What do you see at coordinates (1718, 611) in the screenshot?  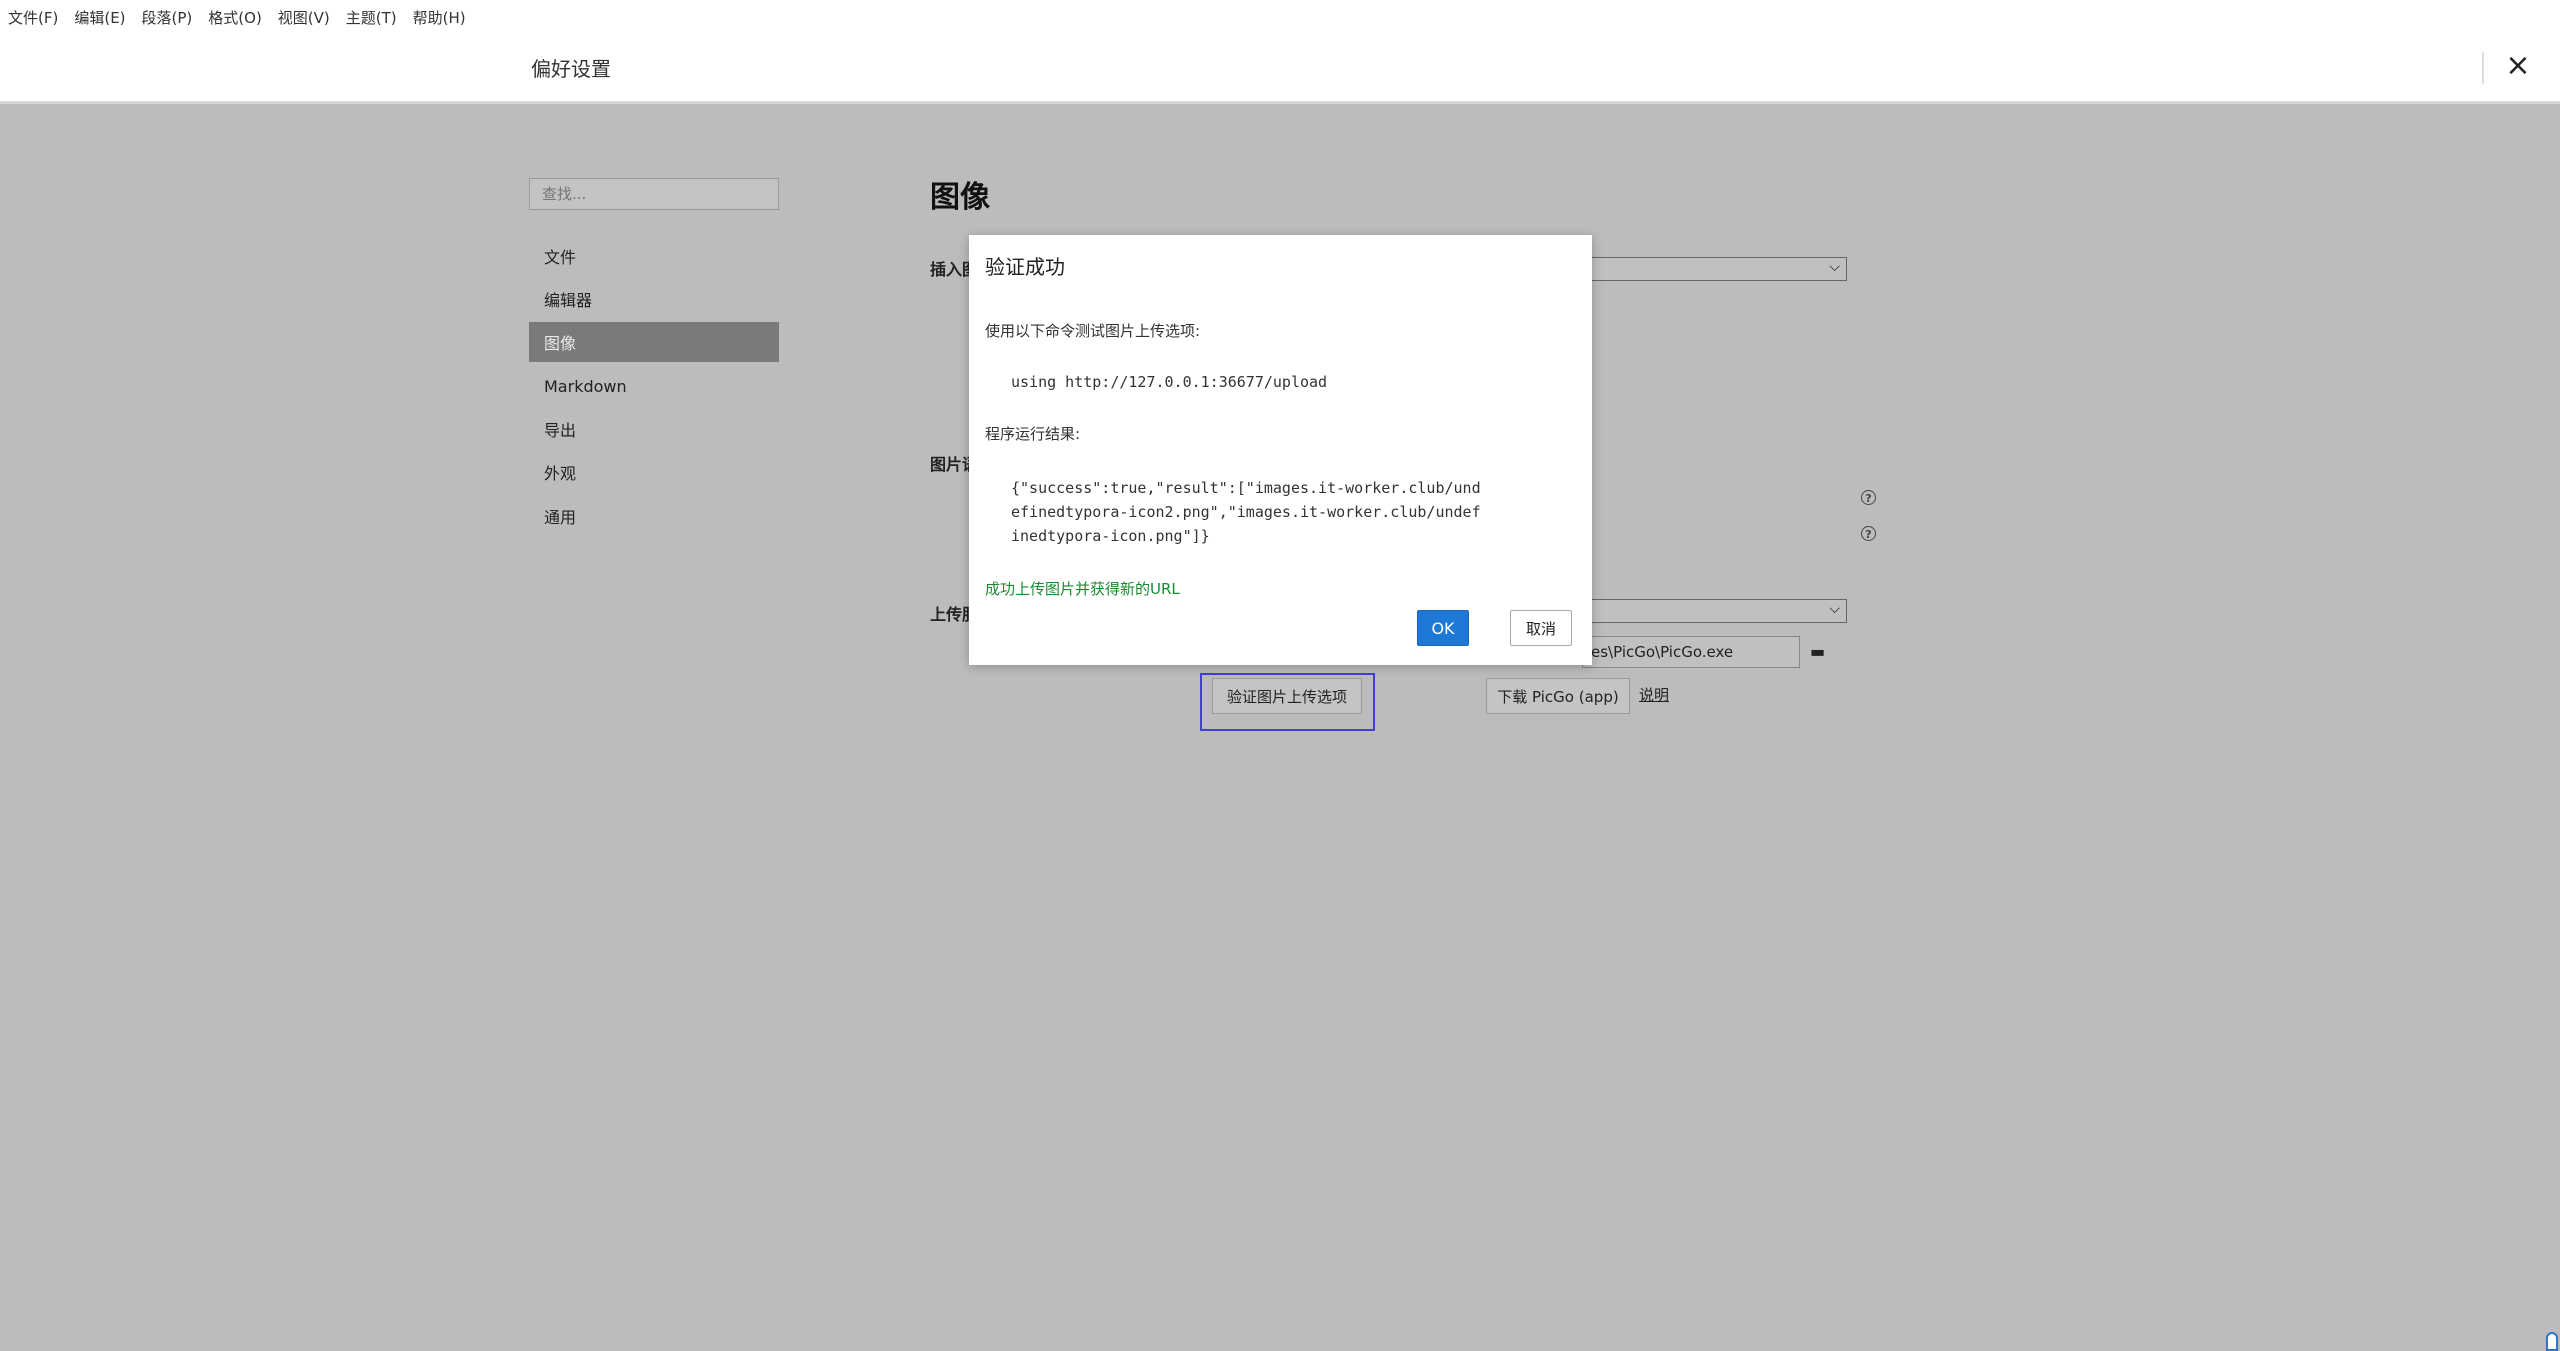 I see `upload-service-select: ⌵` at bounding box center [1718, 611].